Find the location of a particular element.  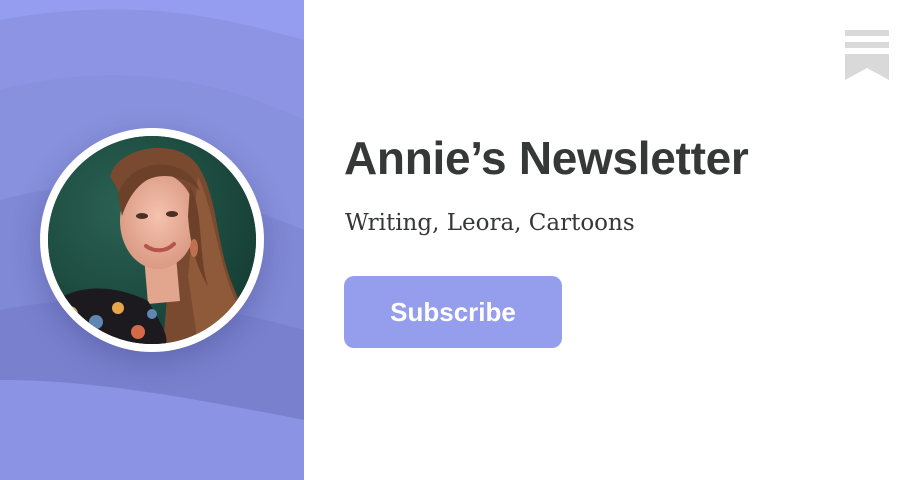

newsletter-tagline: Writing, Leora, Cartoons is located at coordinates (490, 223).